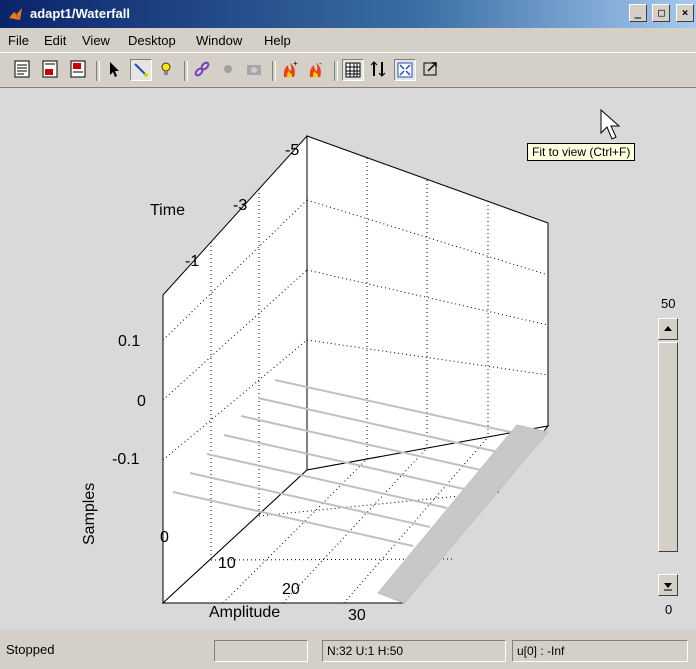 This screenshot has height=669, width=696. I want to click on menu-view: View, so click(96, 40).